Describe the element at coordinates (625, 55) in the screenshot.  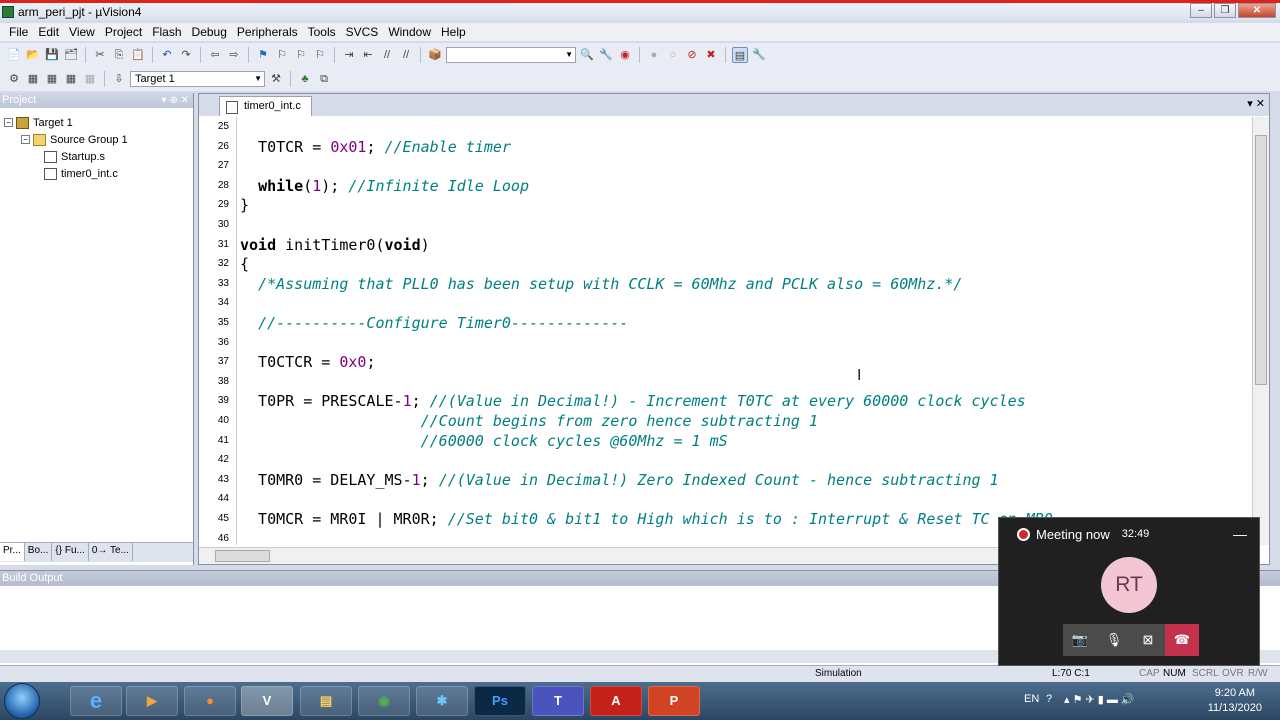
I see `debug-start-icon: ◉` at that location.